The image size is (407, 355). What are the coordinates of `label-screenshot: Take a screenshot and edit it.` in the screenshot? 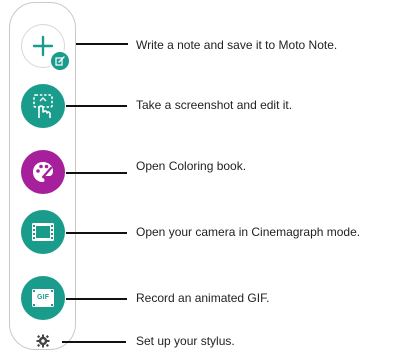 It's located at (214, 105).